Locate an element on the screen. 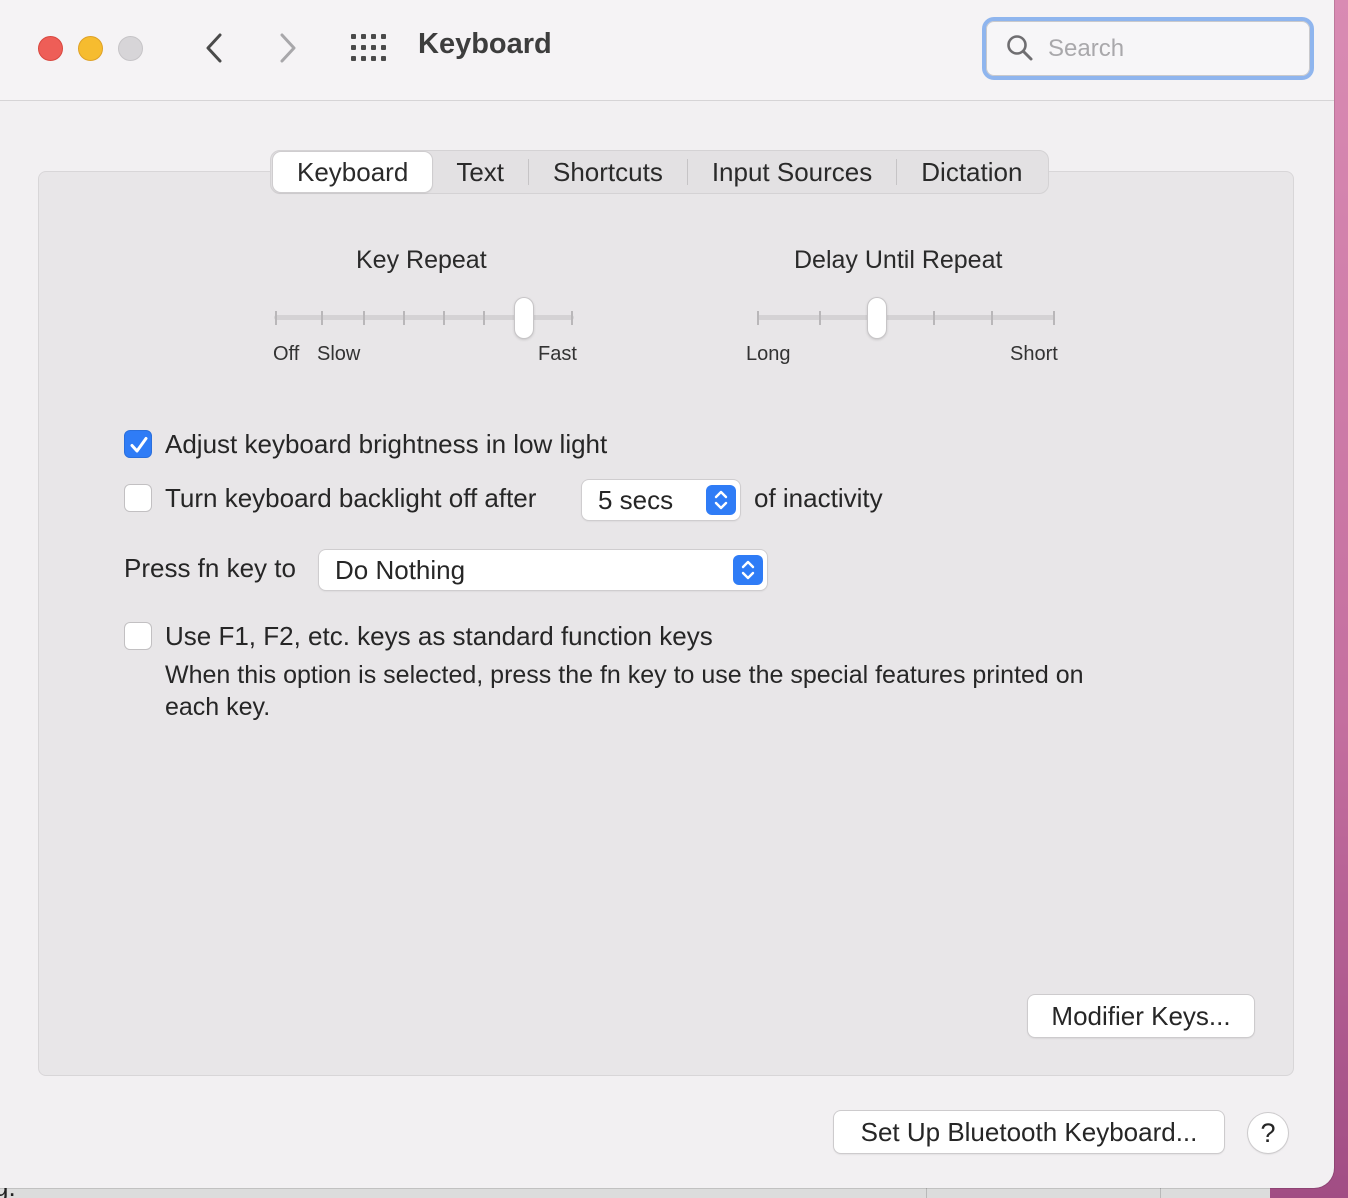 The height and width of the screenshot is (1198, 1348). key-repeat-slow-label: Slow is located at coordinates (339, 354).